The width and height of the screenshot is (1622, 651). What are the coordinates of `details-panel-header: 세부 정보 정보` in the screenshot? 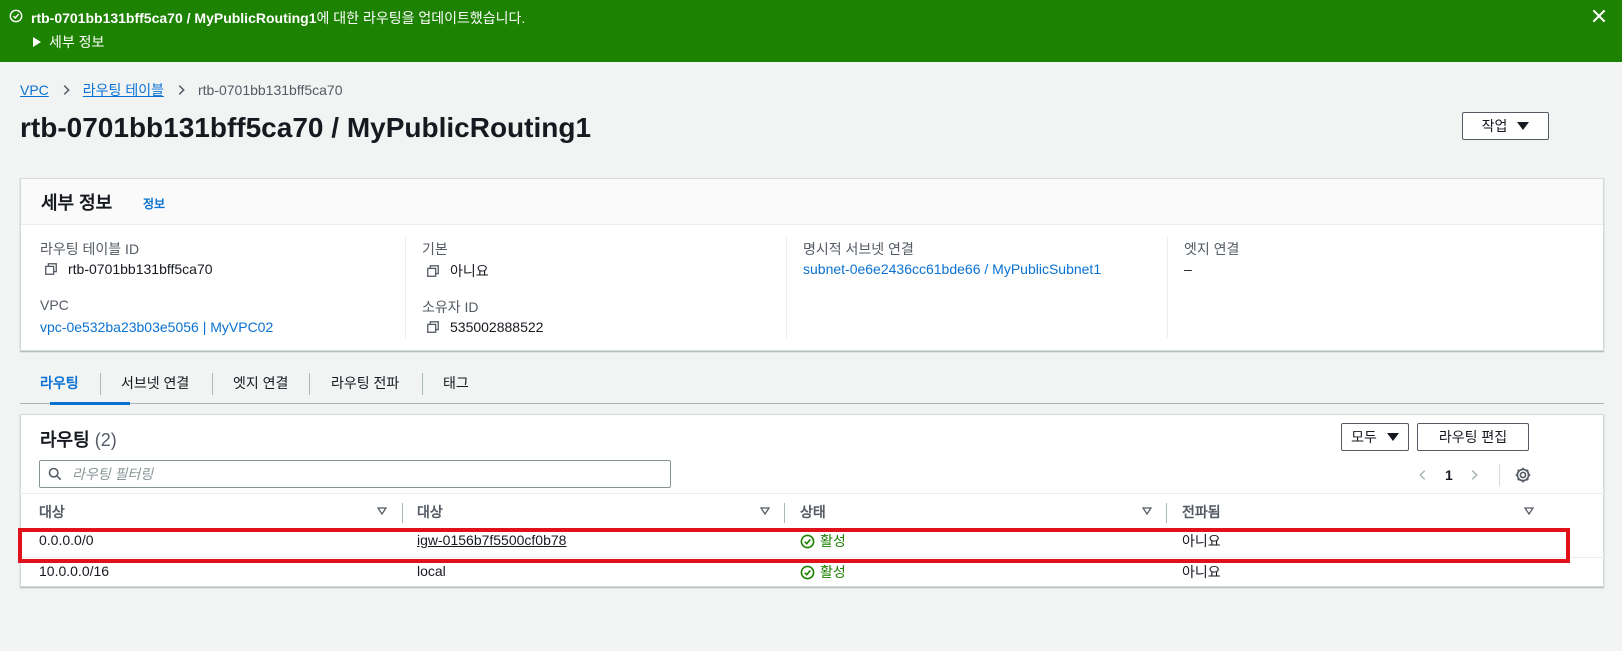 It's located at (812, 202).